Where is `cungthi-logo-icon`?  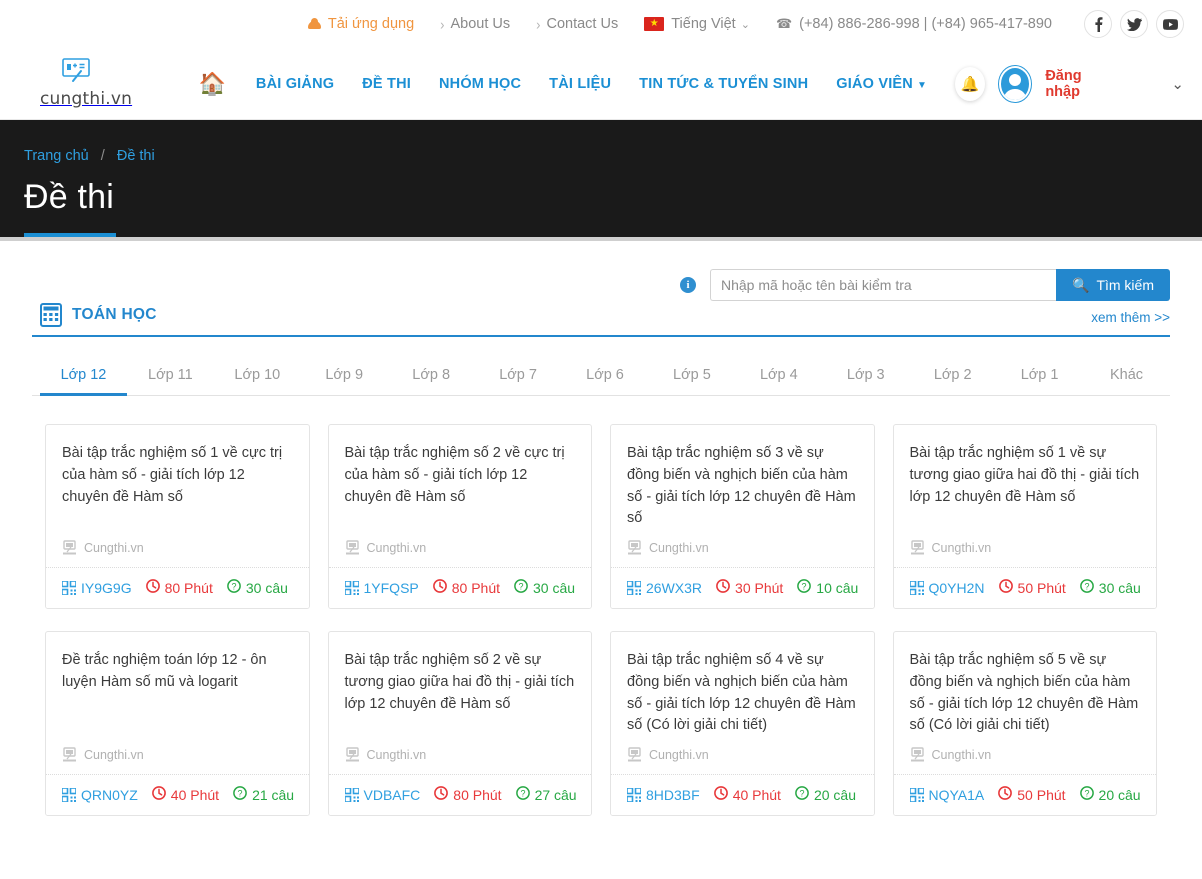
cungthi-logo-icon is located at coordinates (77, 73).